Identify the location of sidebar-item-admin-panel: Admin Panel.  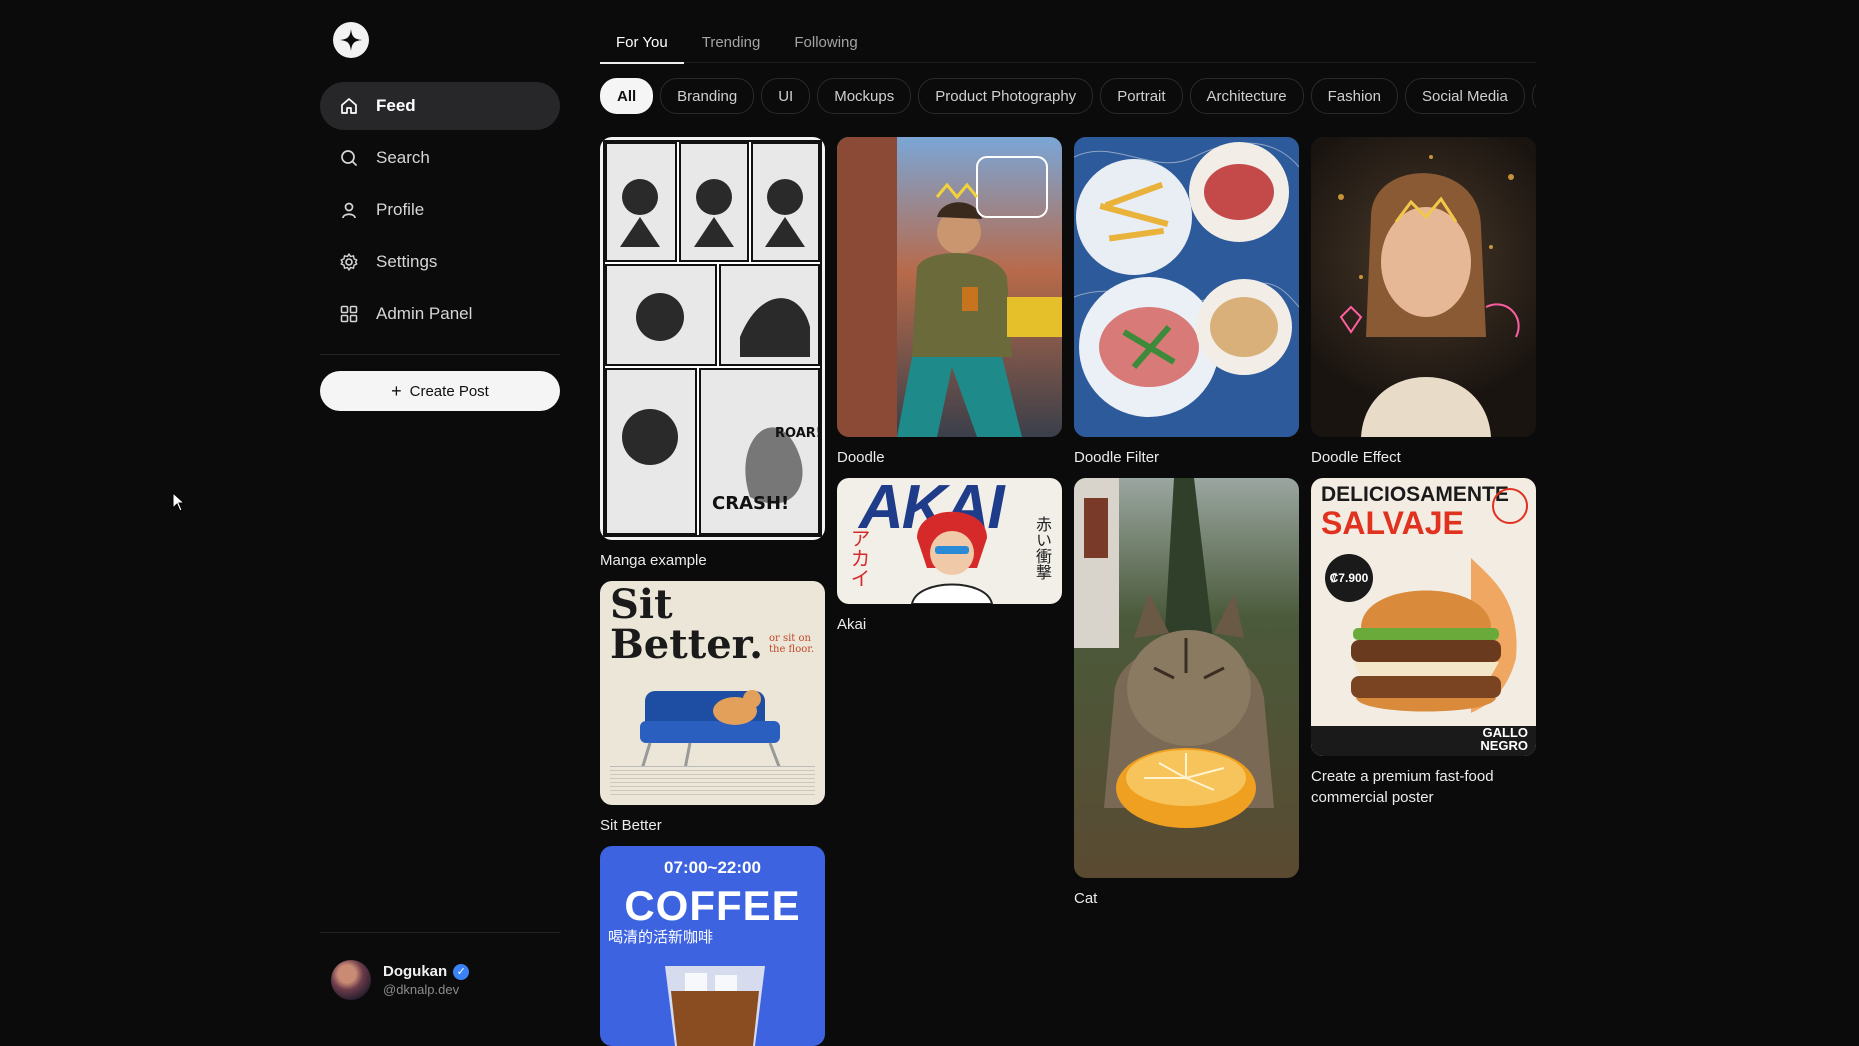
(440, 314).